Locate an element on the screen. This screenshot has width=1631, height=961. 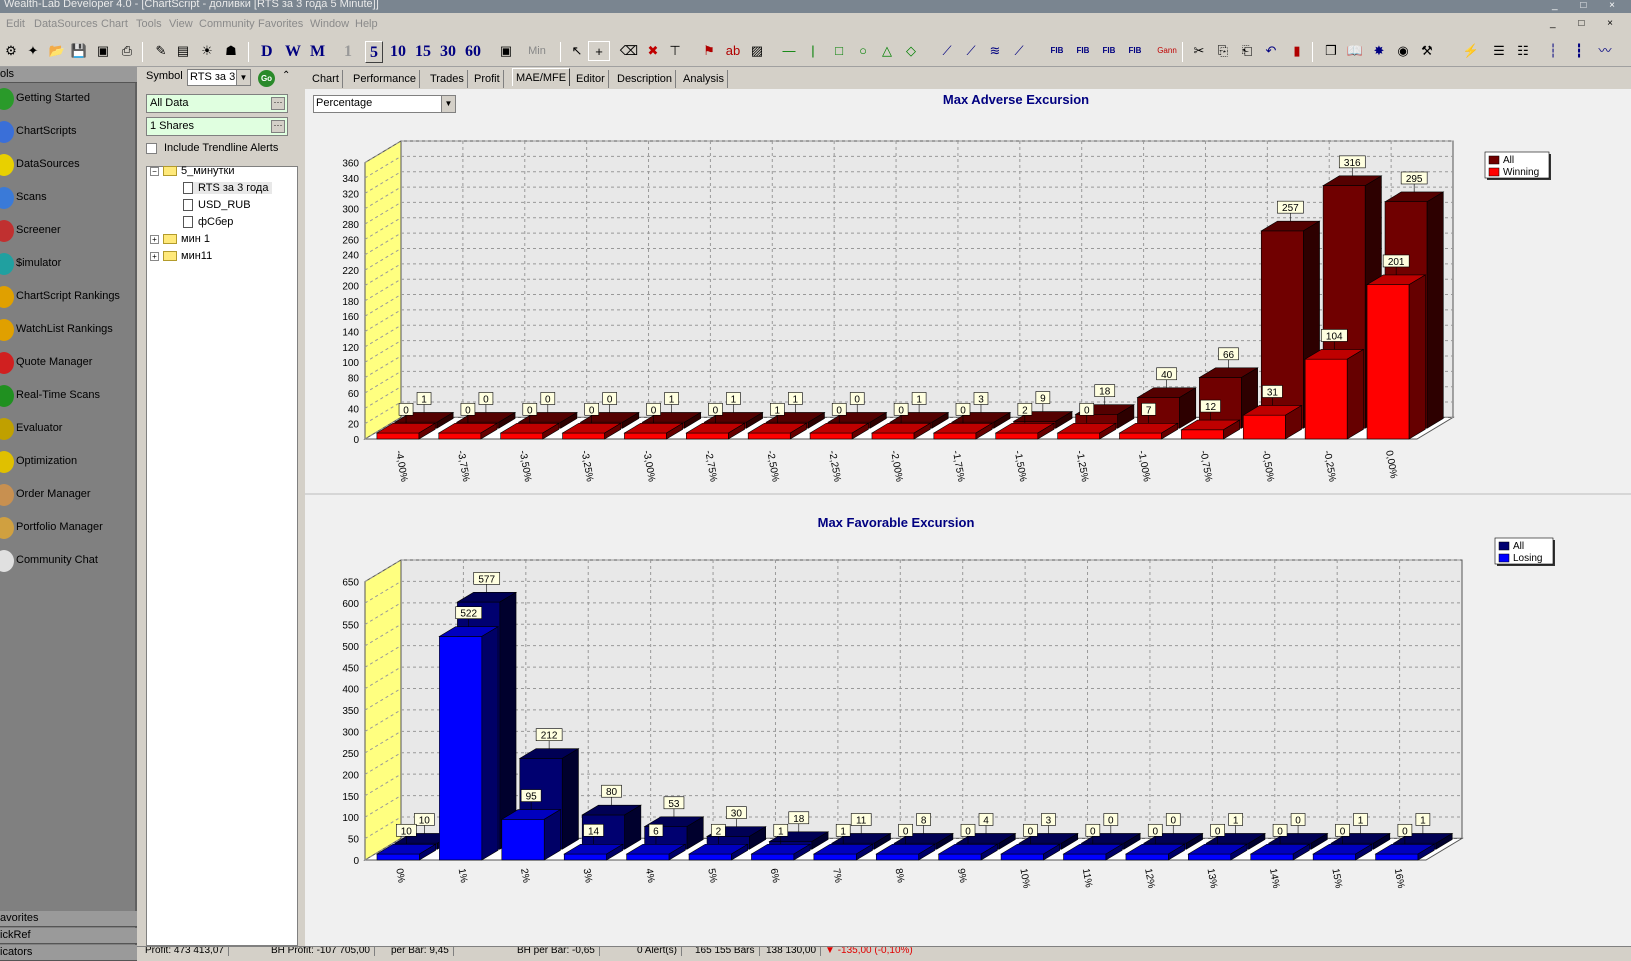
open-icon: 📂 is located at coordinates (57, 51).